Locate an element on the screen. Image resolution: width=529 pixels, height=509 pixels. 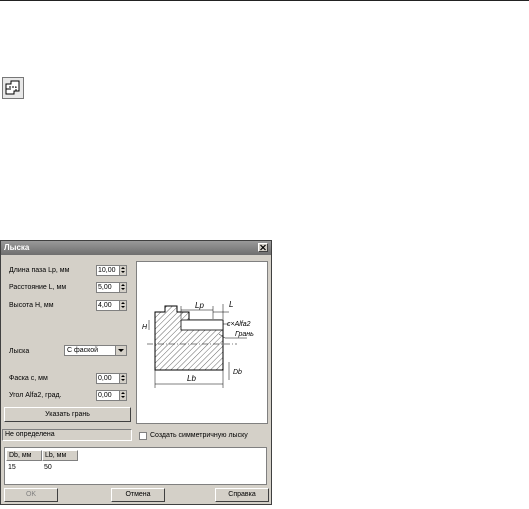
distance-arrows is located at coordinates (123, 287).